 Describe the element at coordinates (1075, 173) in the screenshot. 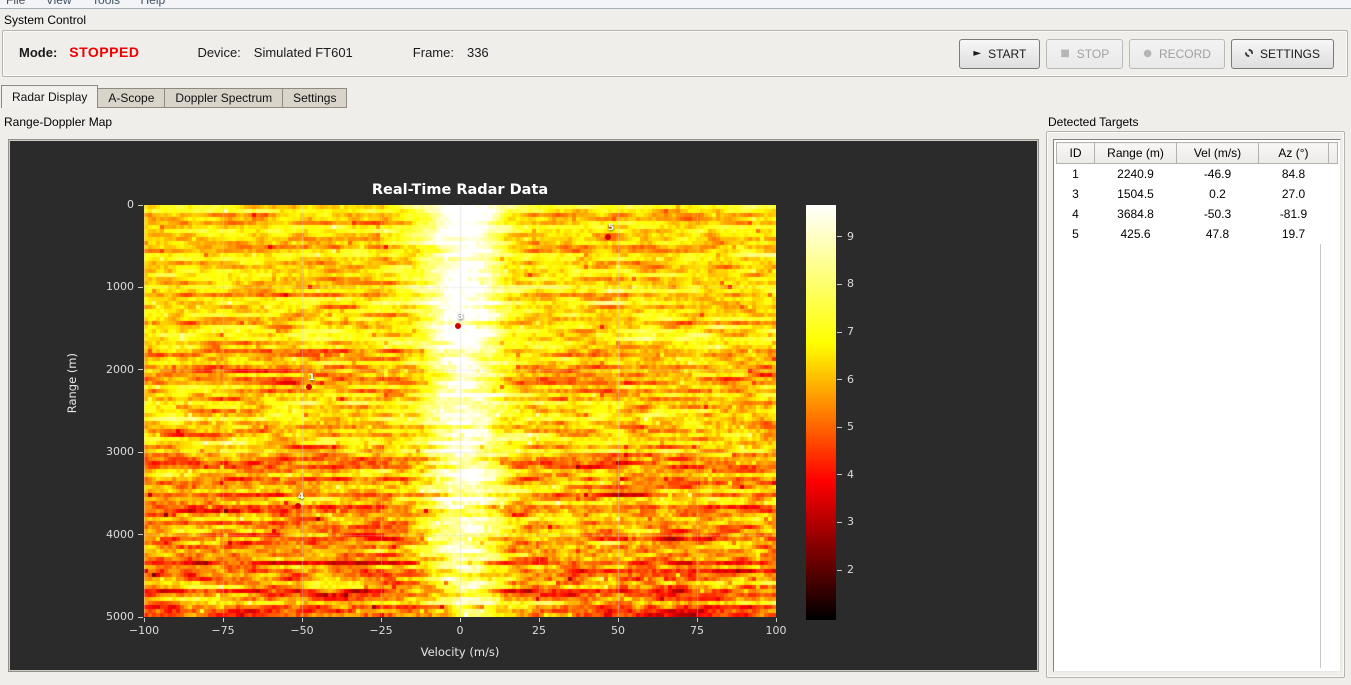

I see `target-cell: 1` at that location.